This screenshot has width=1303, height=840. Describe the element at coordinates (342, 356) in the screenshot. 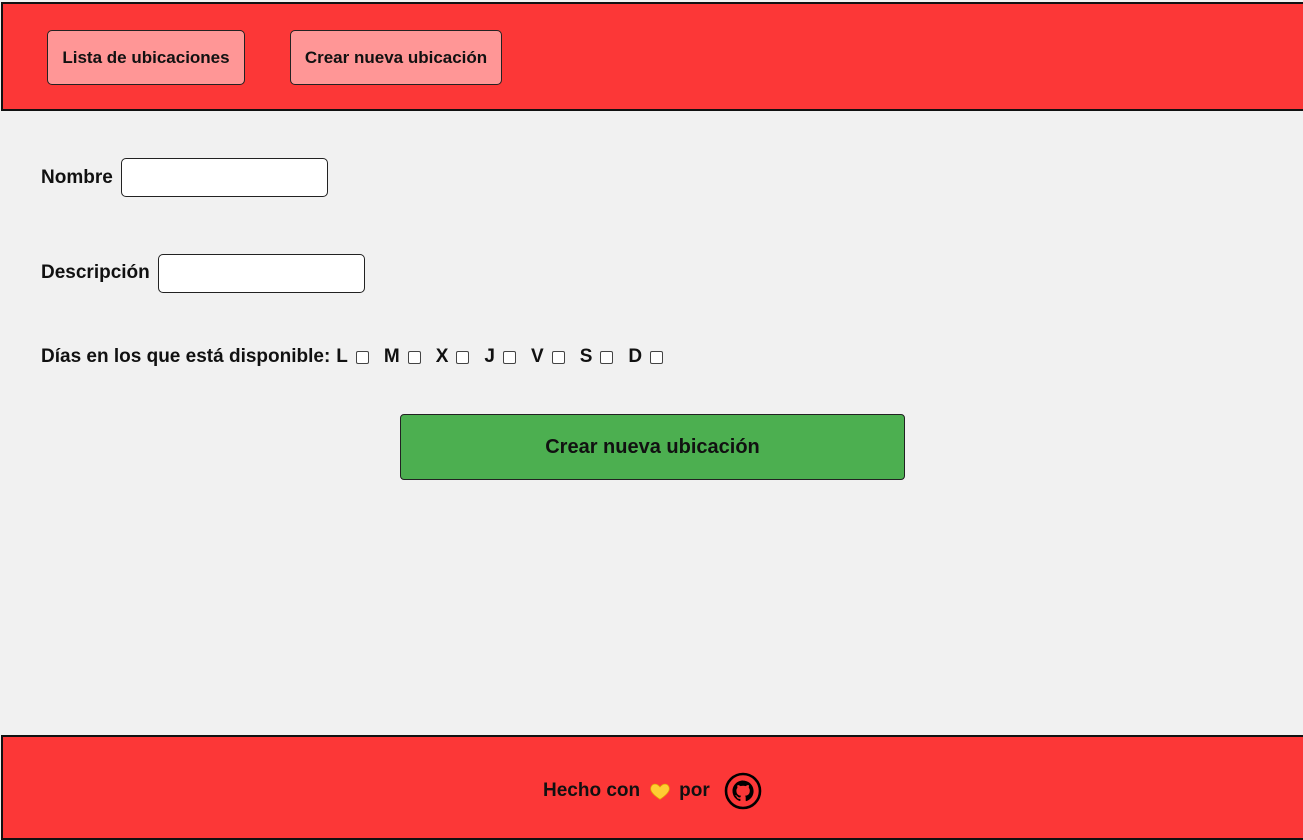

I see `day-letter: L` at that location.